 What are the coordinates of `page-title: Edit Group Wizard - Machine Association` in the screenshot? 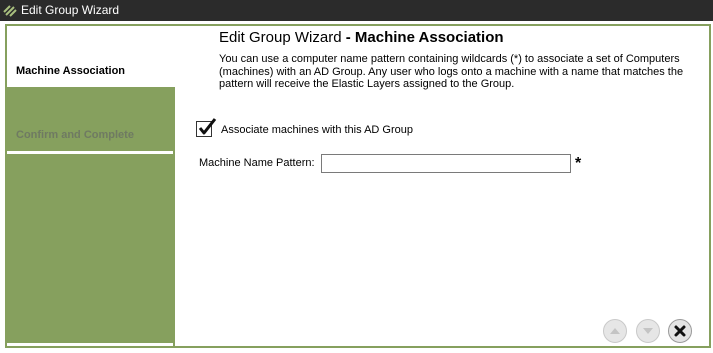 It's located at (361, 37).